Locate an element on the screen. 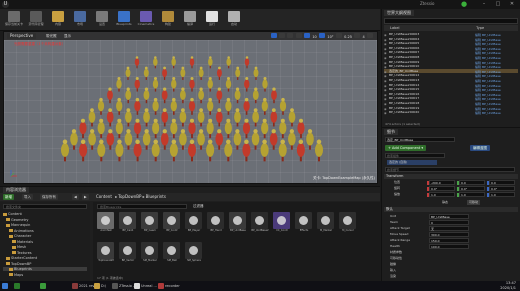 Image resolution: width=520 pixels, height=291 pixels. toolbar-button: 运行 is located at coordinates (212, 20).